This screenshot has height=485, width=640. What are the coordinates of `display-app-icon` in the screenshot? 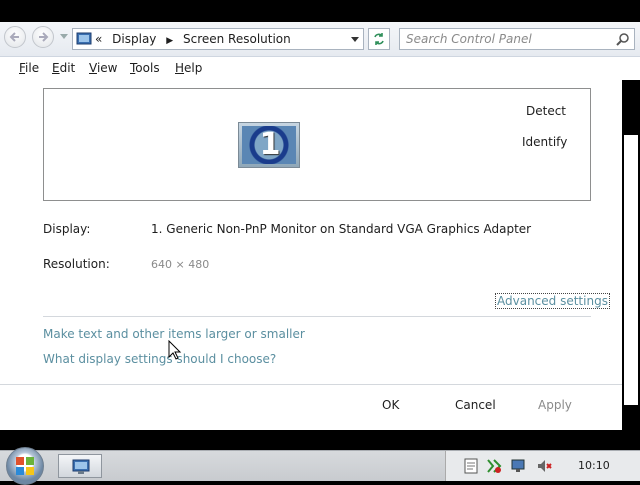 It's located at (81, 466).